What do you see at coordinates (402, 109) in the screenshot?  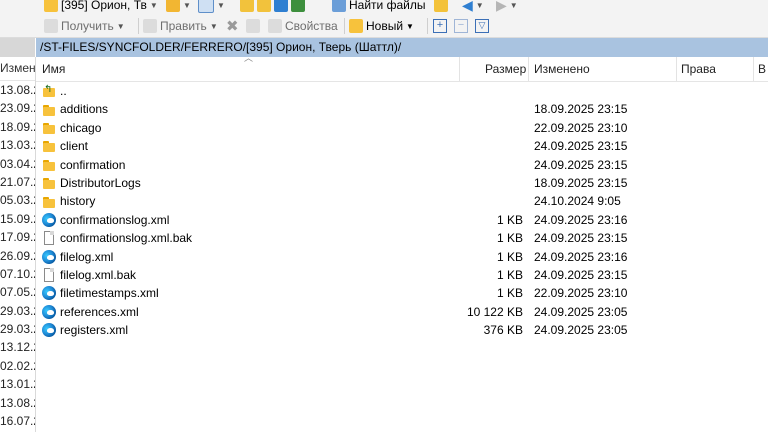 I see `file-row: additions 18.09.2025 23:15` at bounding box center [402, 109].